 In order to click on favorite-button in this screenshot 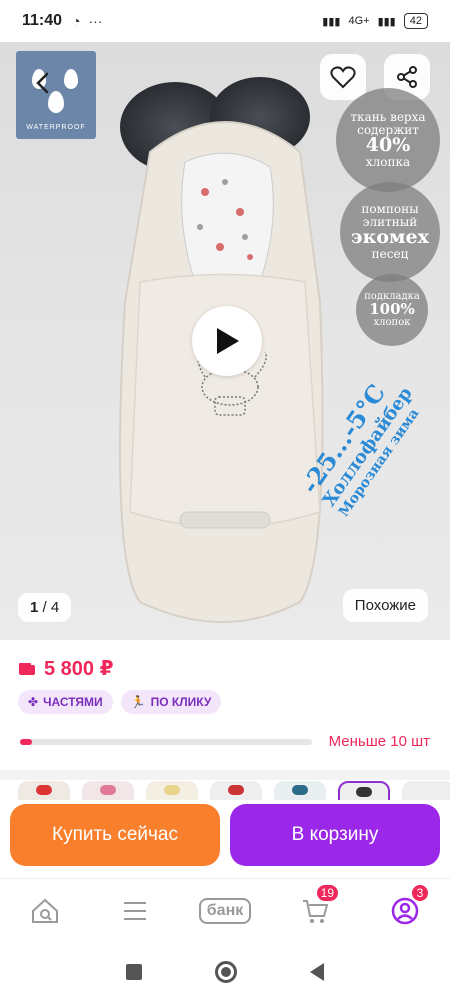, I will do `click(343, 77)`.